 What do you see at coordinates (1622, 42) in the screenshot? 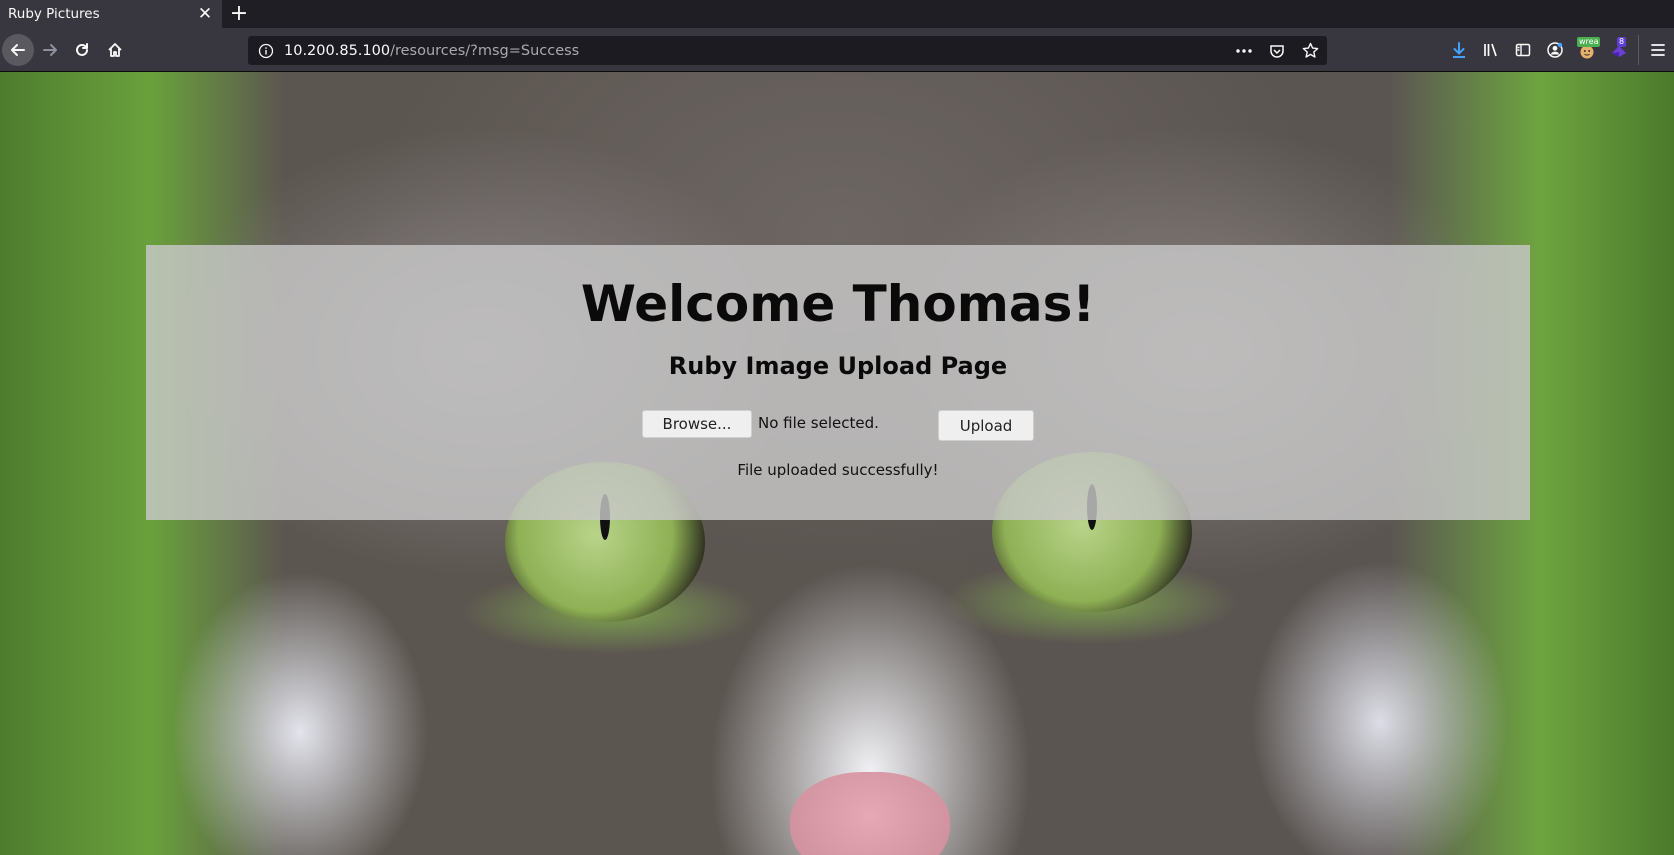
I see `extension-badge-count: 8` at bounding box center [1622, 42].